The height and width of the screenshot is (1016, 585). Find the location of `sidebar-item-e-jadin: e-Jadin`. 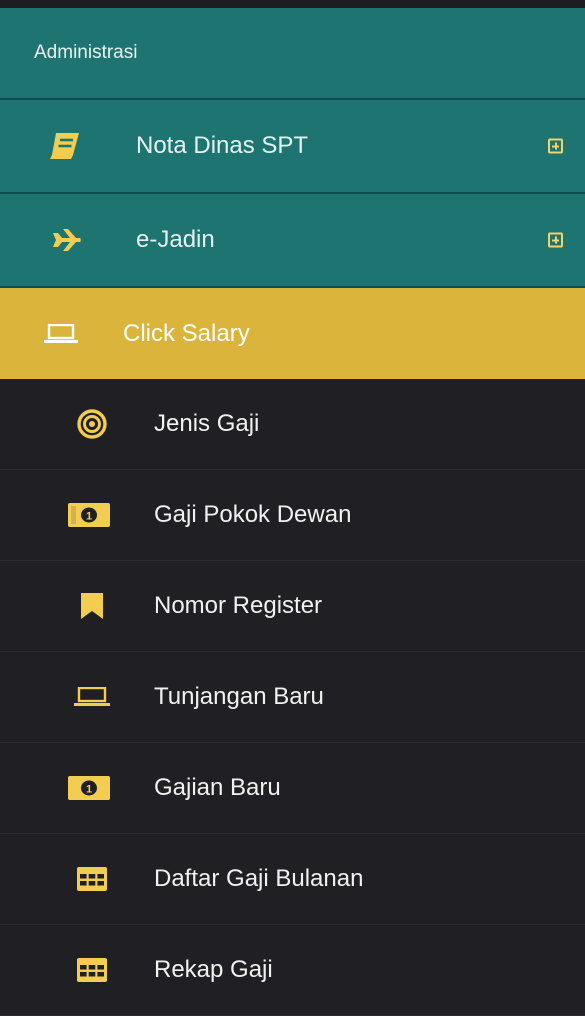

sidebar-item-e-jadin: e-Jadin is located at coordinates (292, 241).